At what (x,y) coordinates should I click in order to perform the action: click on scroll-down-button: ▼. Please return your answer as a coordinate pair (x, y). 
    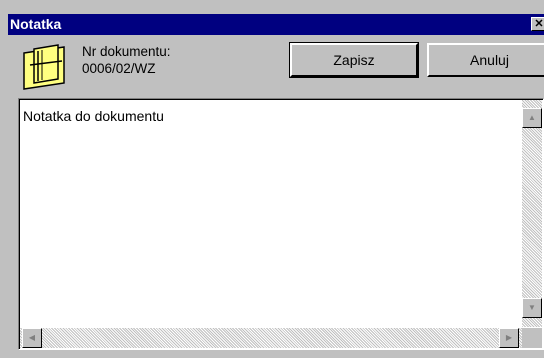
    Looking at the image, I should click on (532, 308).